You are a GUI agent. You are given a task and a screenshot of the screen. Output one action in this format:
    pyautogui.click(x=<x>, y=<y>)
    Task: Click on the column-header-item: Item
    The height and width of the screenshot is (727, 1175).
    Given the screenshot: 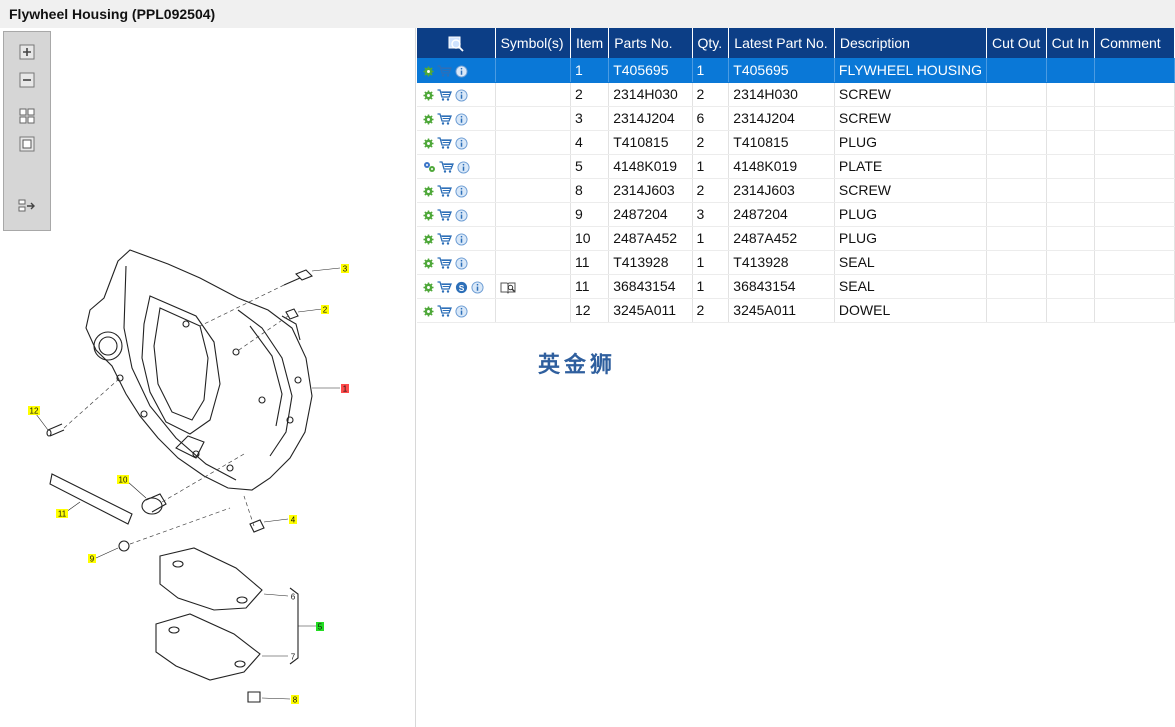 What is the action you would take?
    pyautogui.click(x=590, y=43)
    